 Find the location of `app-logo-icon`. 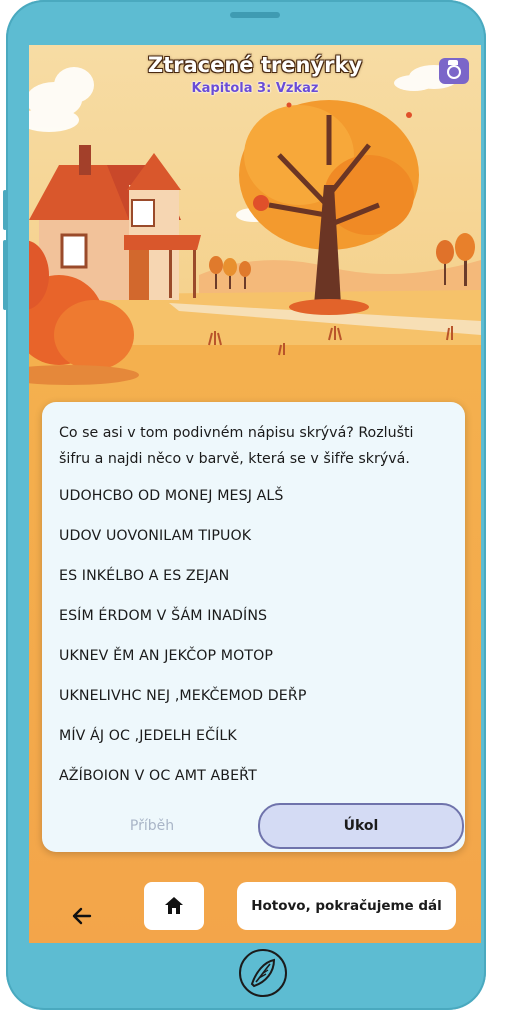

app-logo-icon is located at coordinates (263, 973).